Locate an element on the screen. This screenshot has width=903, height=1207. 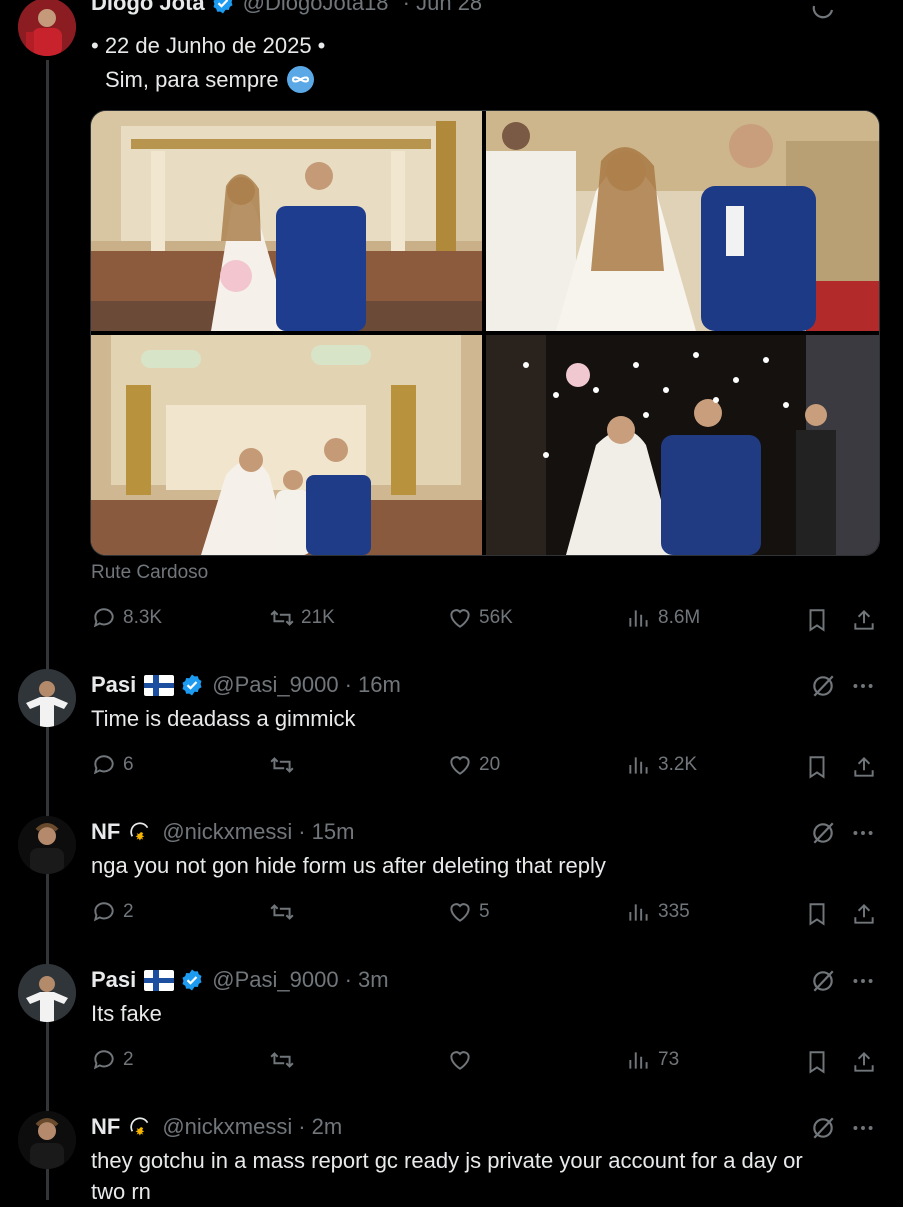
views-button: 3.2K is located at coordinates (661, 765).